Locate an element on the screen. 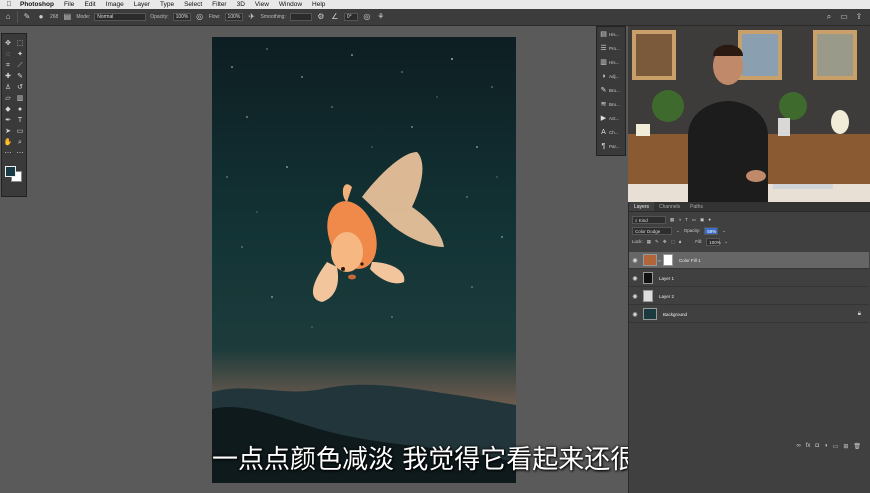 Image resolution: width=870 pixels, height=493 pixels. history-brush-tool-icon: ↺ is located at coordinates (20, 87).